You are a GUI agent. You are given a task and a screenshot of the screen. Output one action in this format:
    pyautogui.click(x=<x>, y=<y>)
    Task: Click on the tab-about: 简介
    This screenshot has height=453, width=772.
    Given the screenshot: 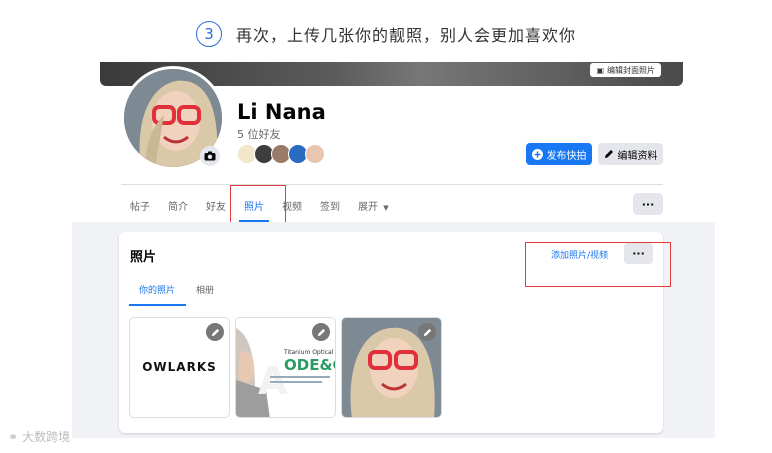 What is the action you would take?
    pyautogui.click(x=178, y=204)
    